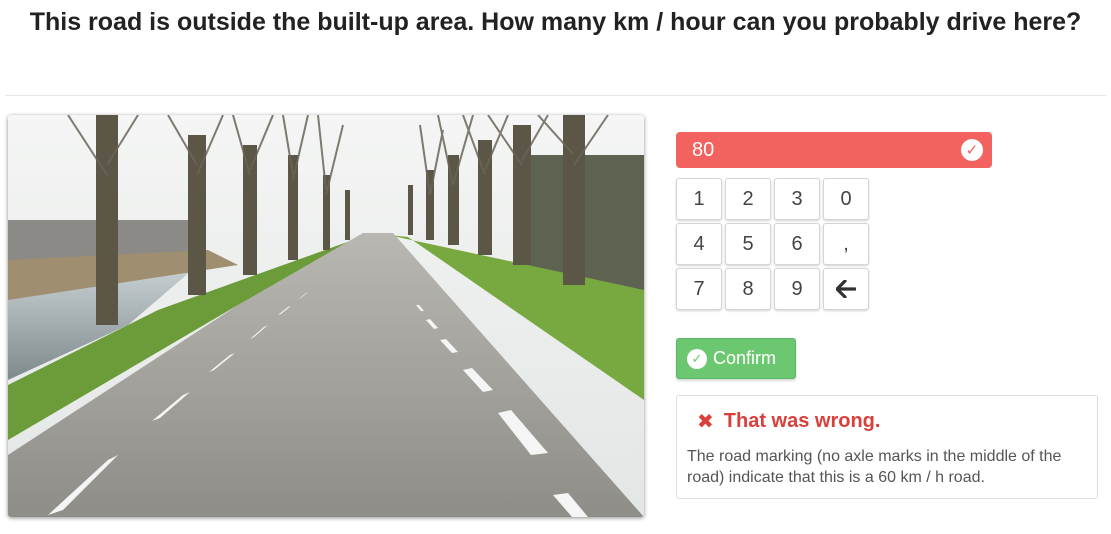  Describe the element at coordinates (703, 149) in the screenshot. I see `answer-value: 80` at that location.